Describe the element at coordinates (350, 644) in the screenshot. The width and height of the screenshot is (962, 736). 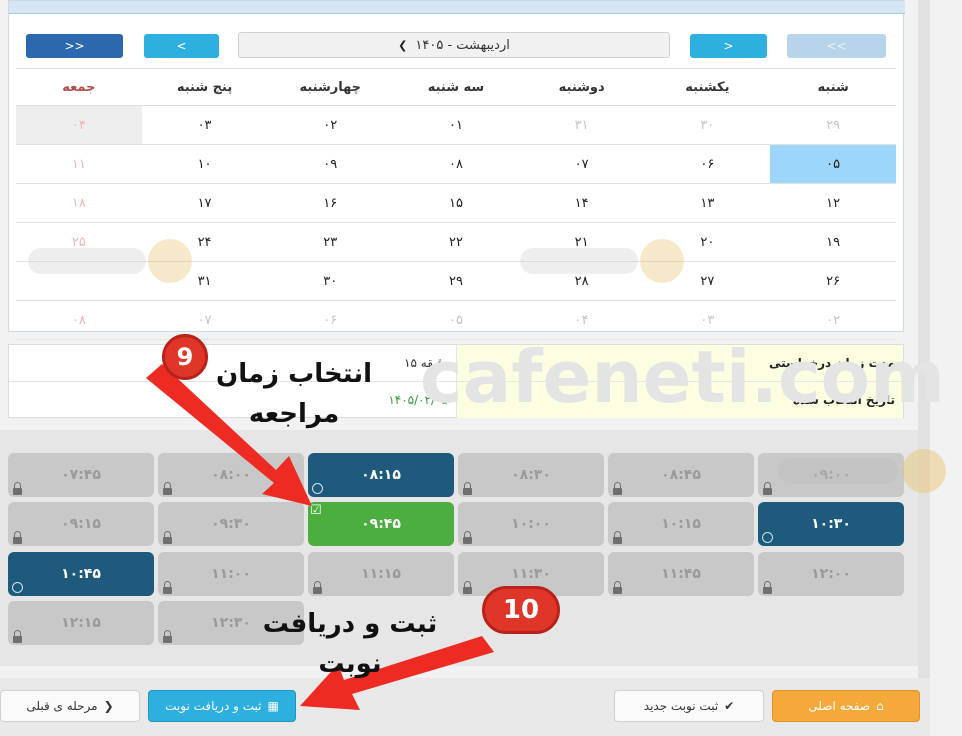
I see `step-10-callout: ثبت و دریافت نوبت` at that location.